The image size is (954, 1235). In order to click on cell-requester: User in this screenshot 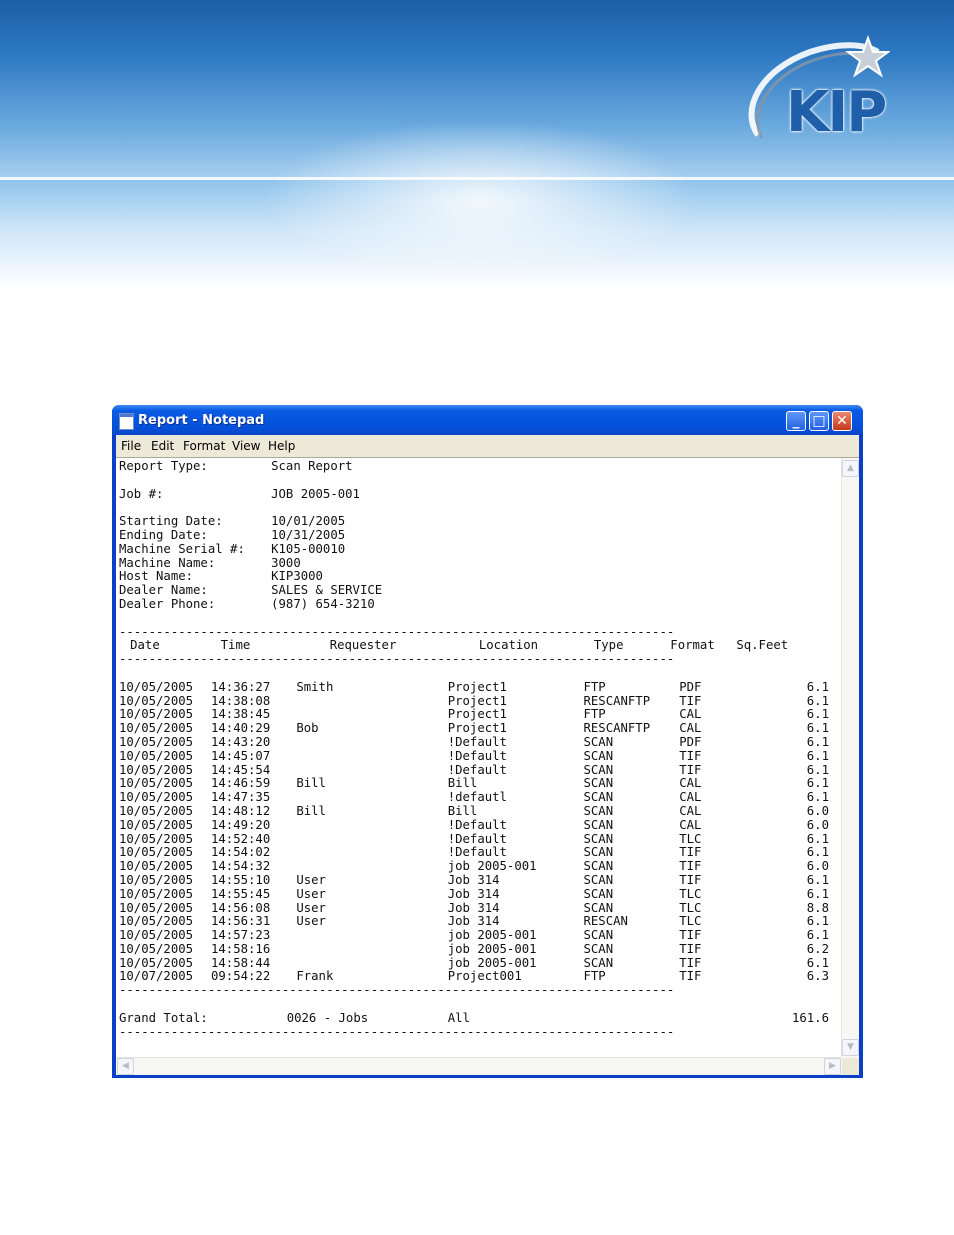, I will do `click(311, 907)`.